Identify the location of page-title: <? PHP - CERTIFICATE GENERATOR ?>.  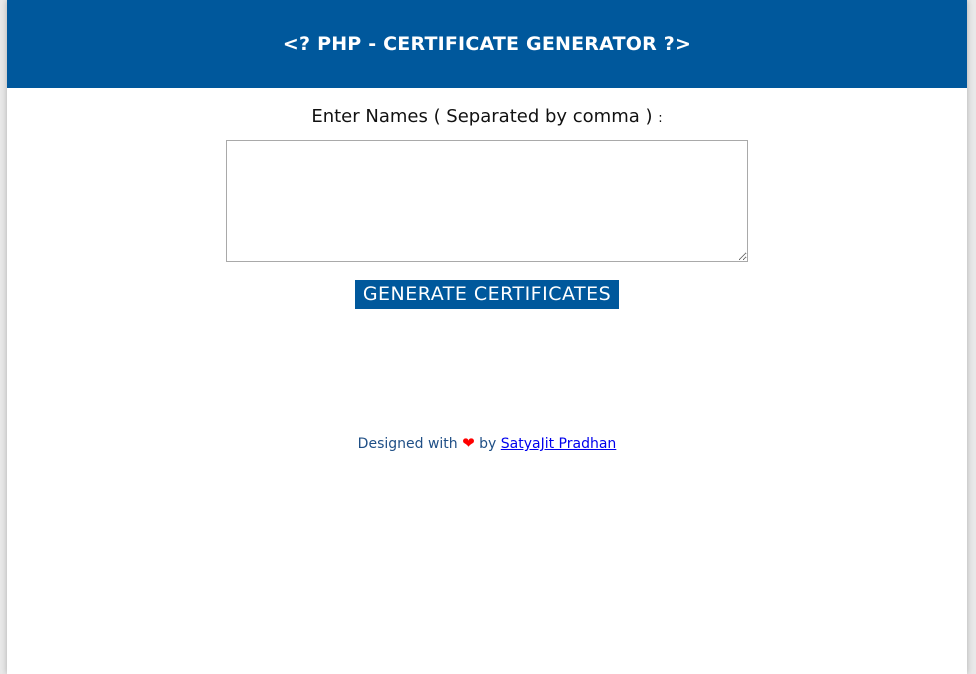
(487, 44).